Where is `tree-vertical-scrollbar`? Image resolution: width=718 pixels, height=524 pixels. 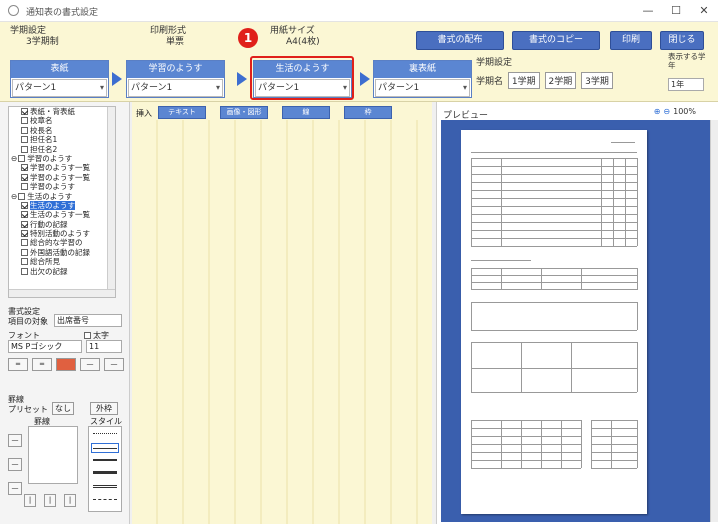
tree-vertical-scrollbar is located at coordinates (111, 202).